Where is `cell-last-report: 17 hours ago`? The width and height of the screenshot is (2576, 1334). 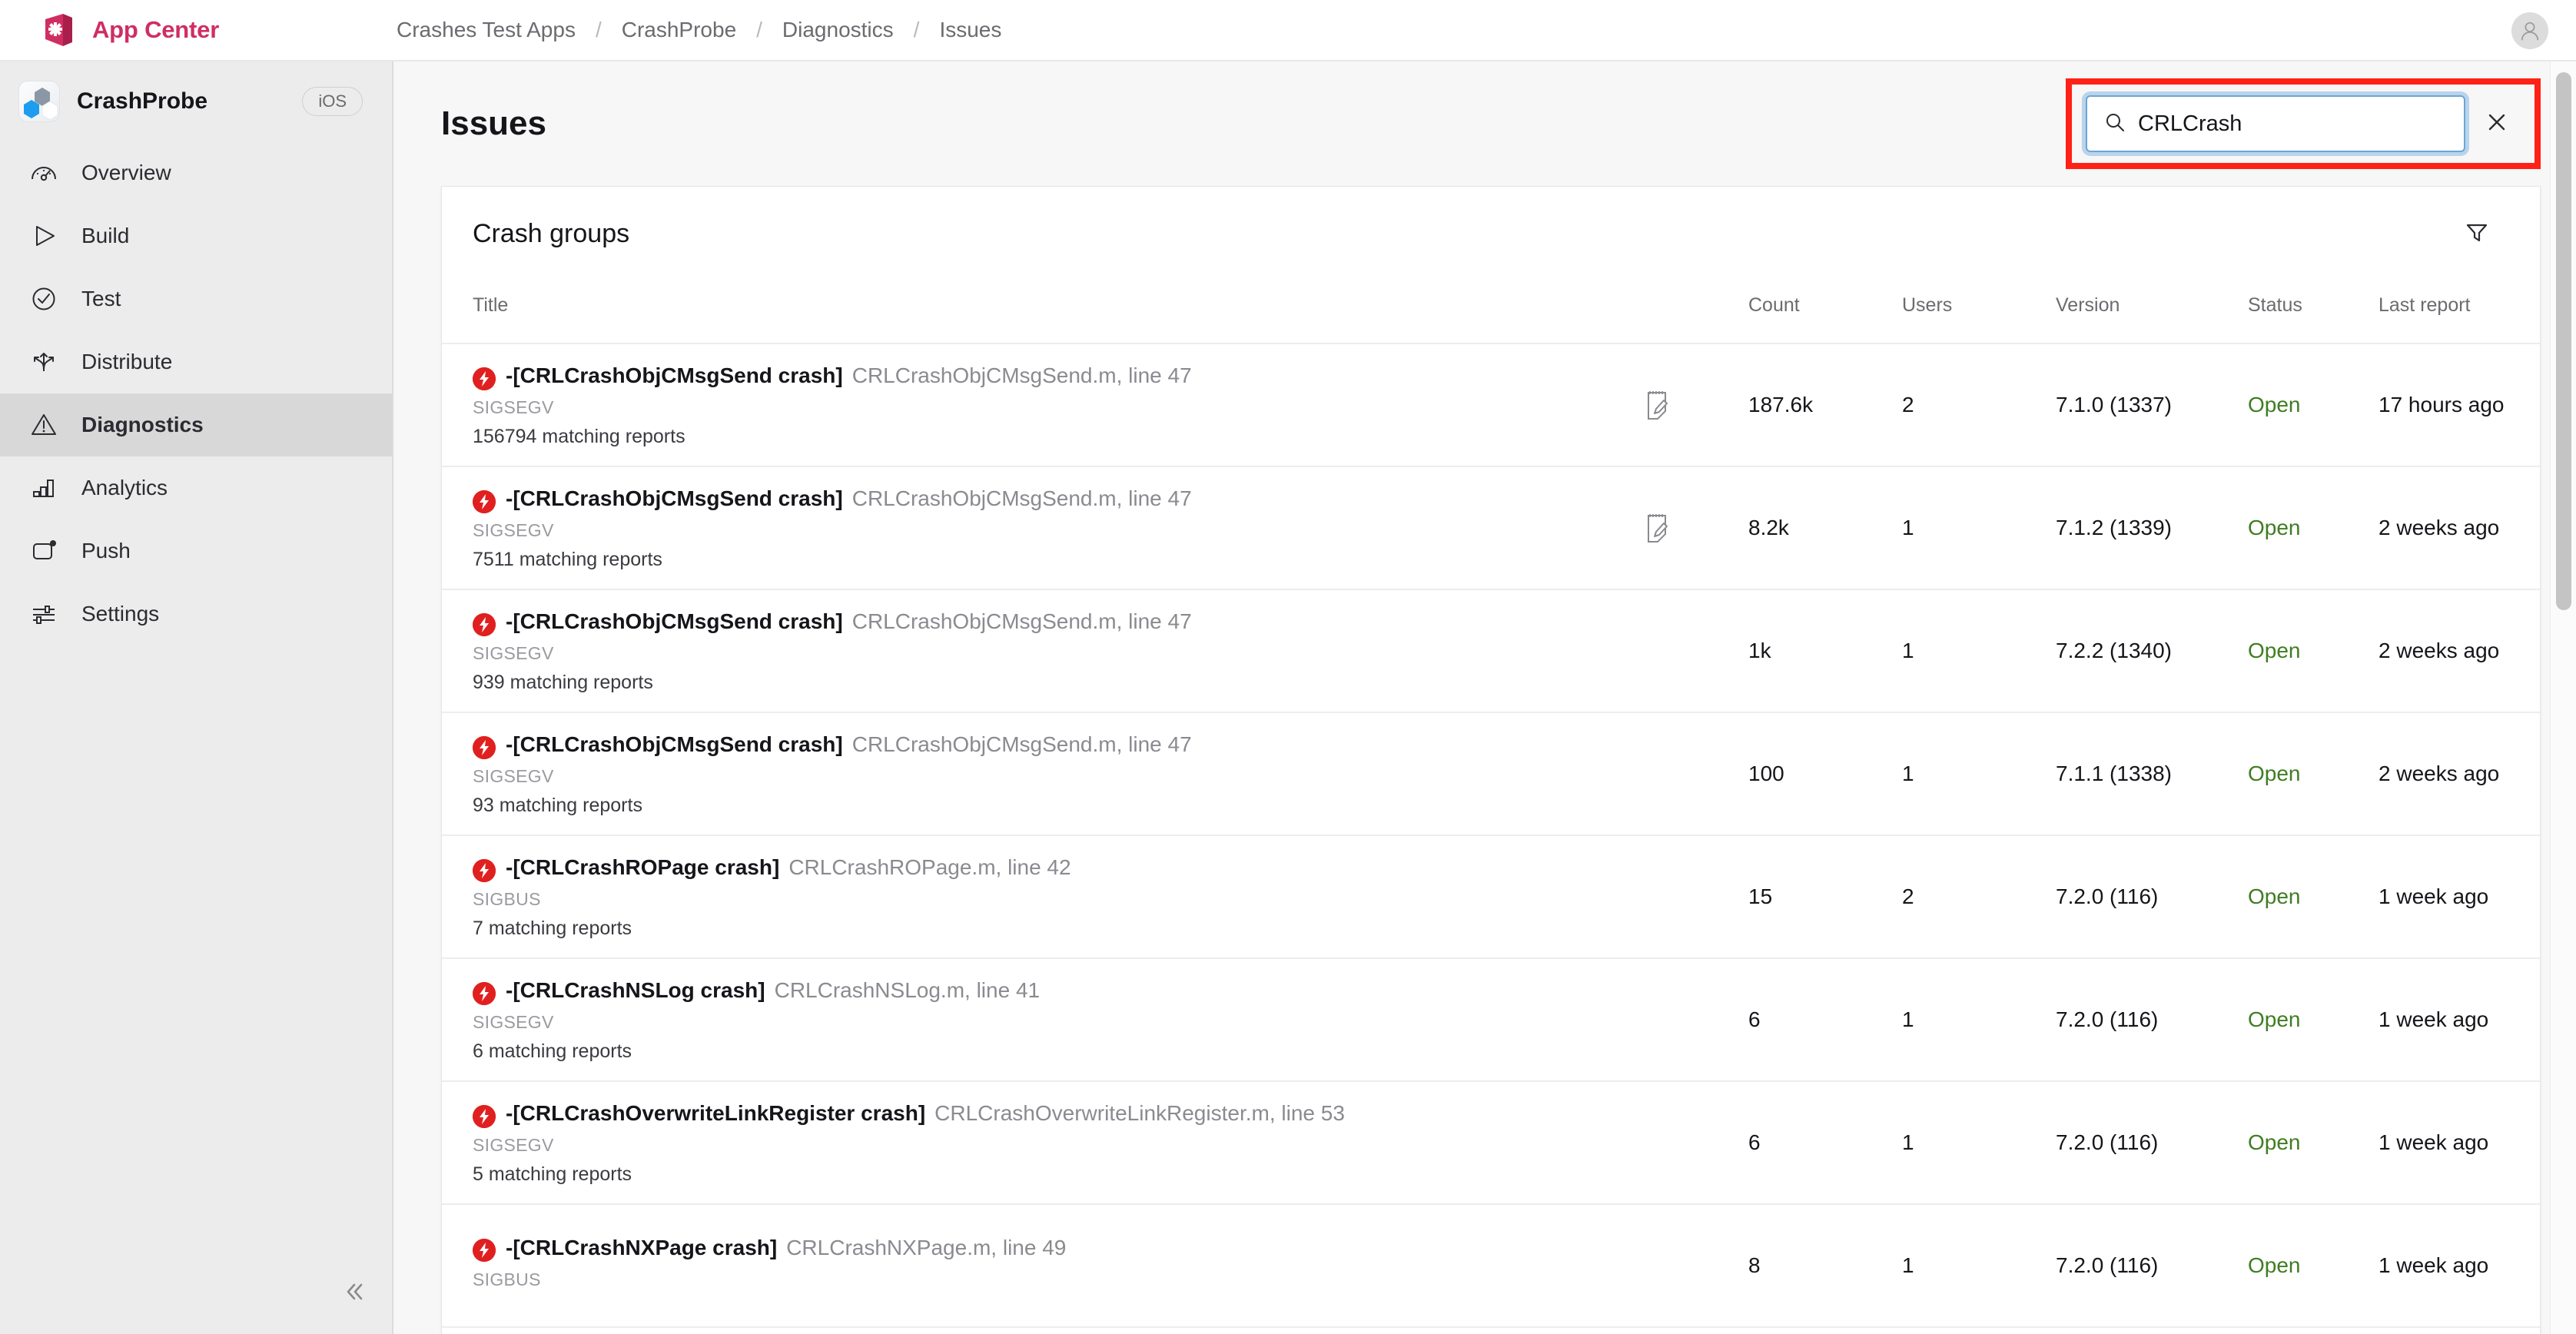 cell-last-report: 17 hours ago is located at coordinates (2459, 405).